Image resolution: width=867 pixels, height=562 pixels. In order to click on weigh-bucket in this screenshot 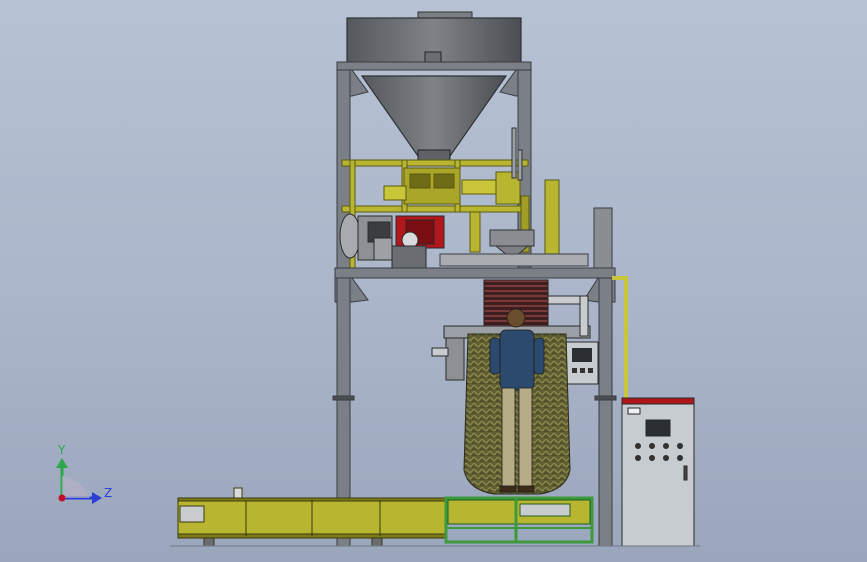, I will do `click(512, 238)`.